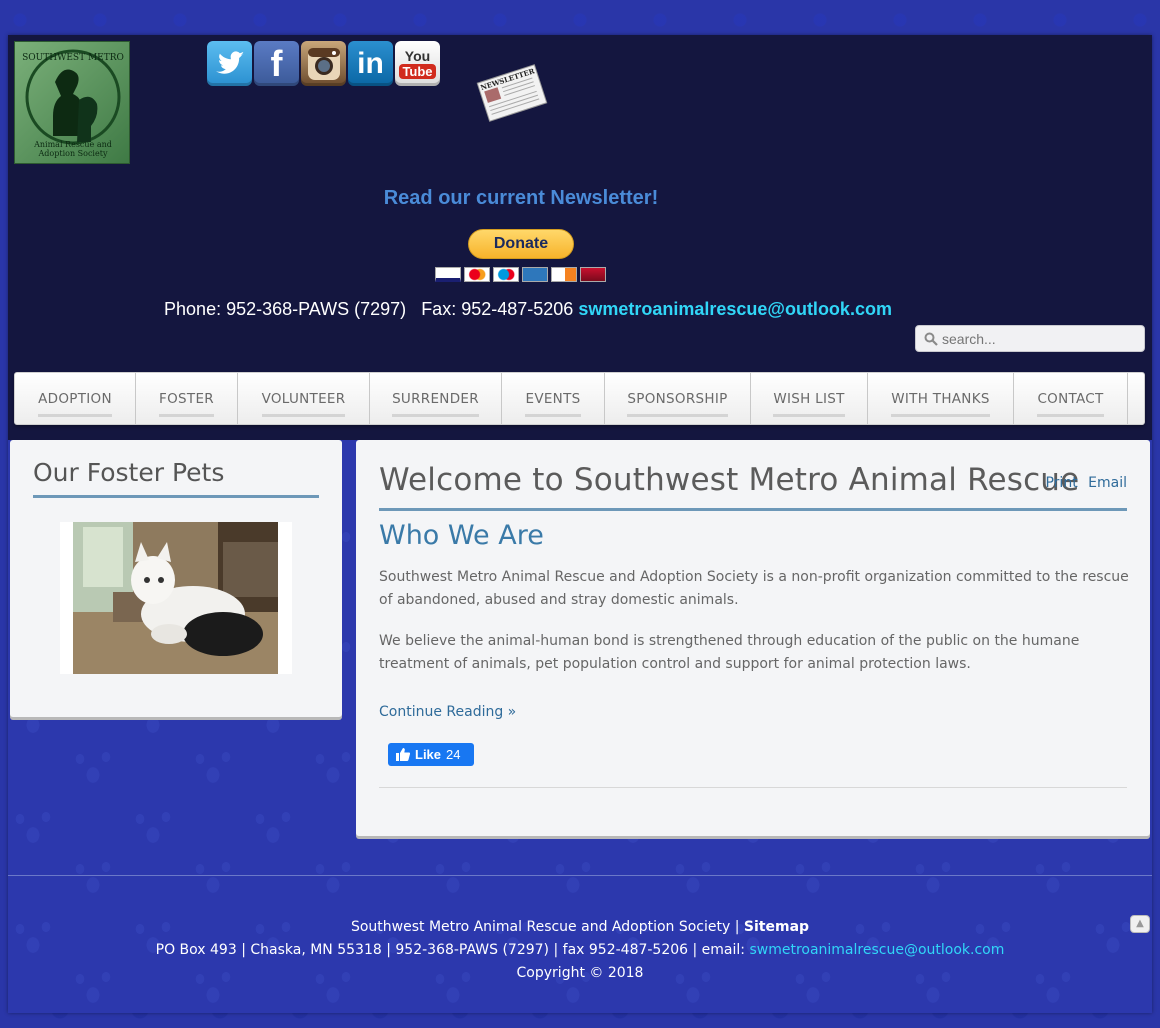  I want to click on like-count: 24, so click(453, 754).